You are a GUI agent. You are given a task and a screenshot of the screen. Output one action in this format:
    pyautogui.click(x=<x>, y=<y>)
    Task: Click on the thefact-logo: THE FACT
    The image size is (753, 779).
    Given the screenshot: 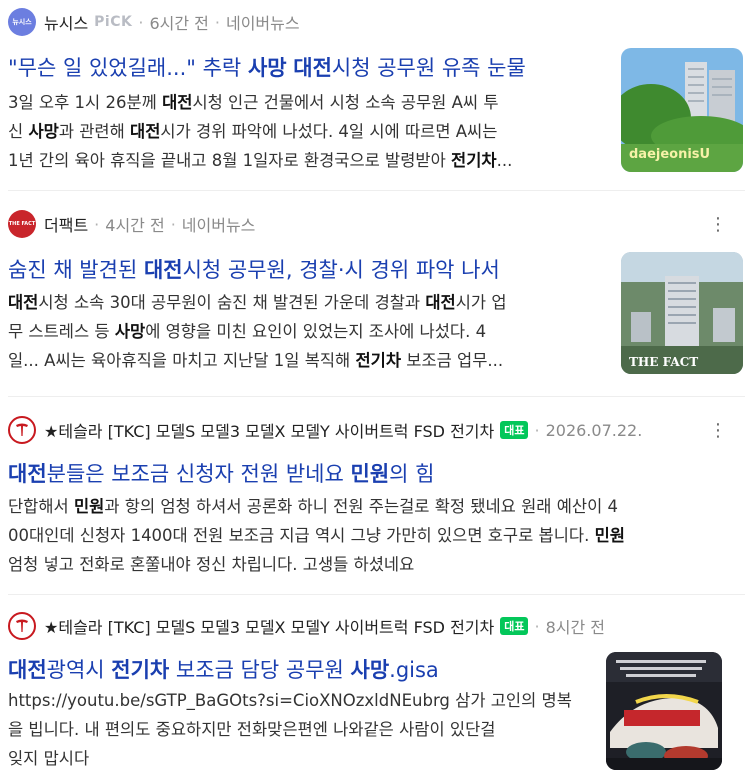 What is the action you would take?
    pyautogui.click(x=22, y=224)
    